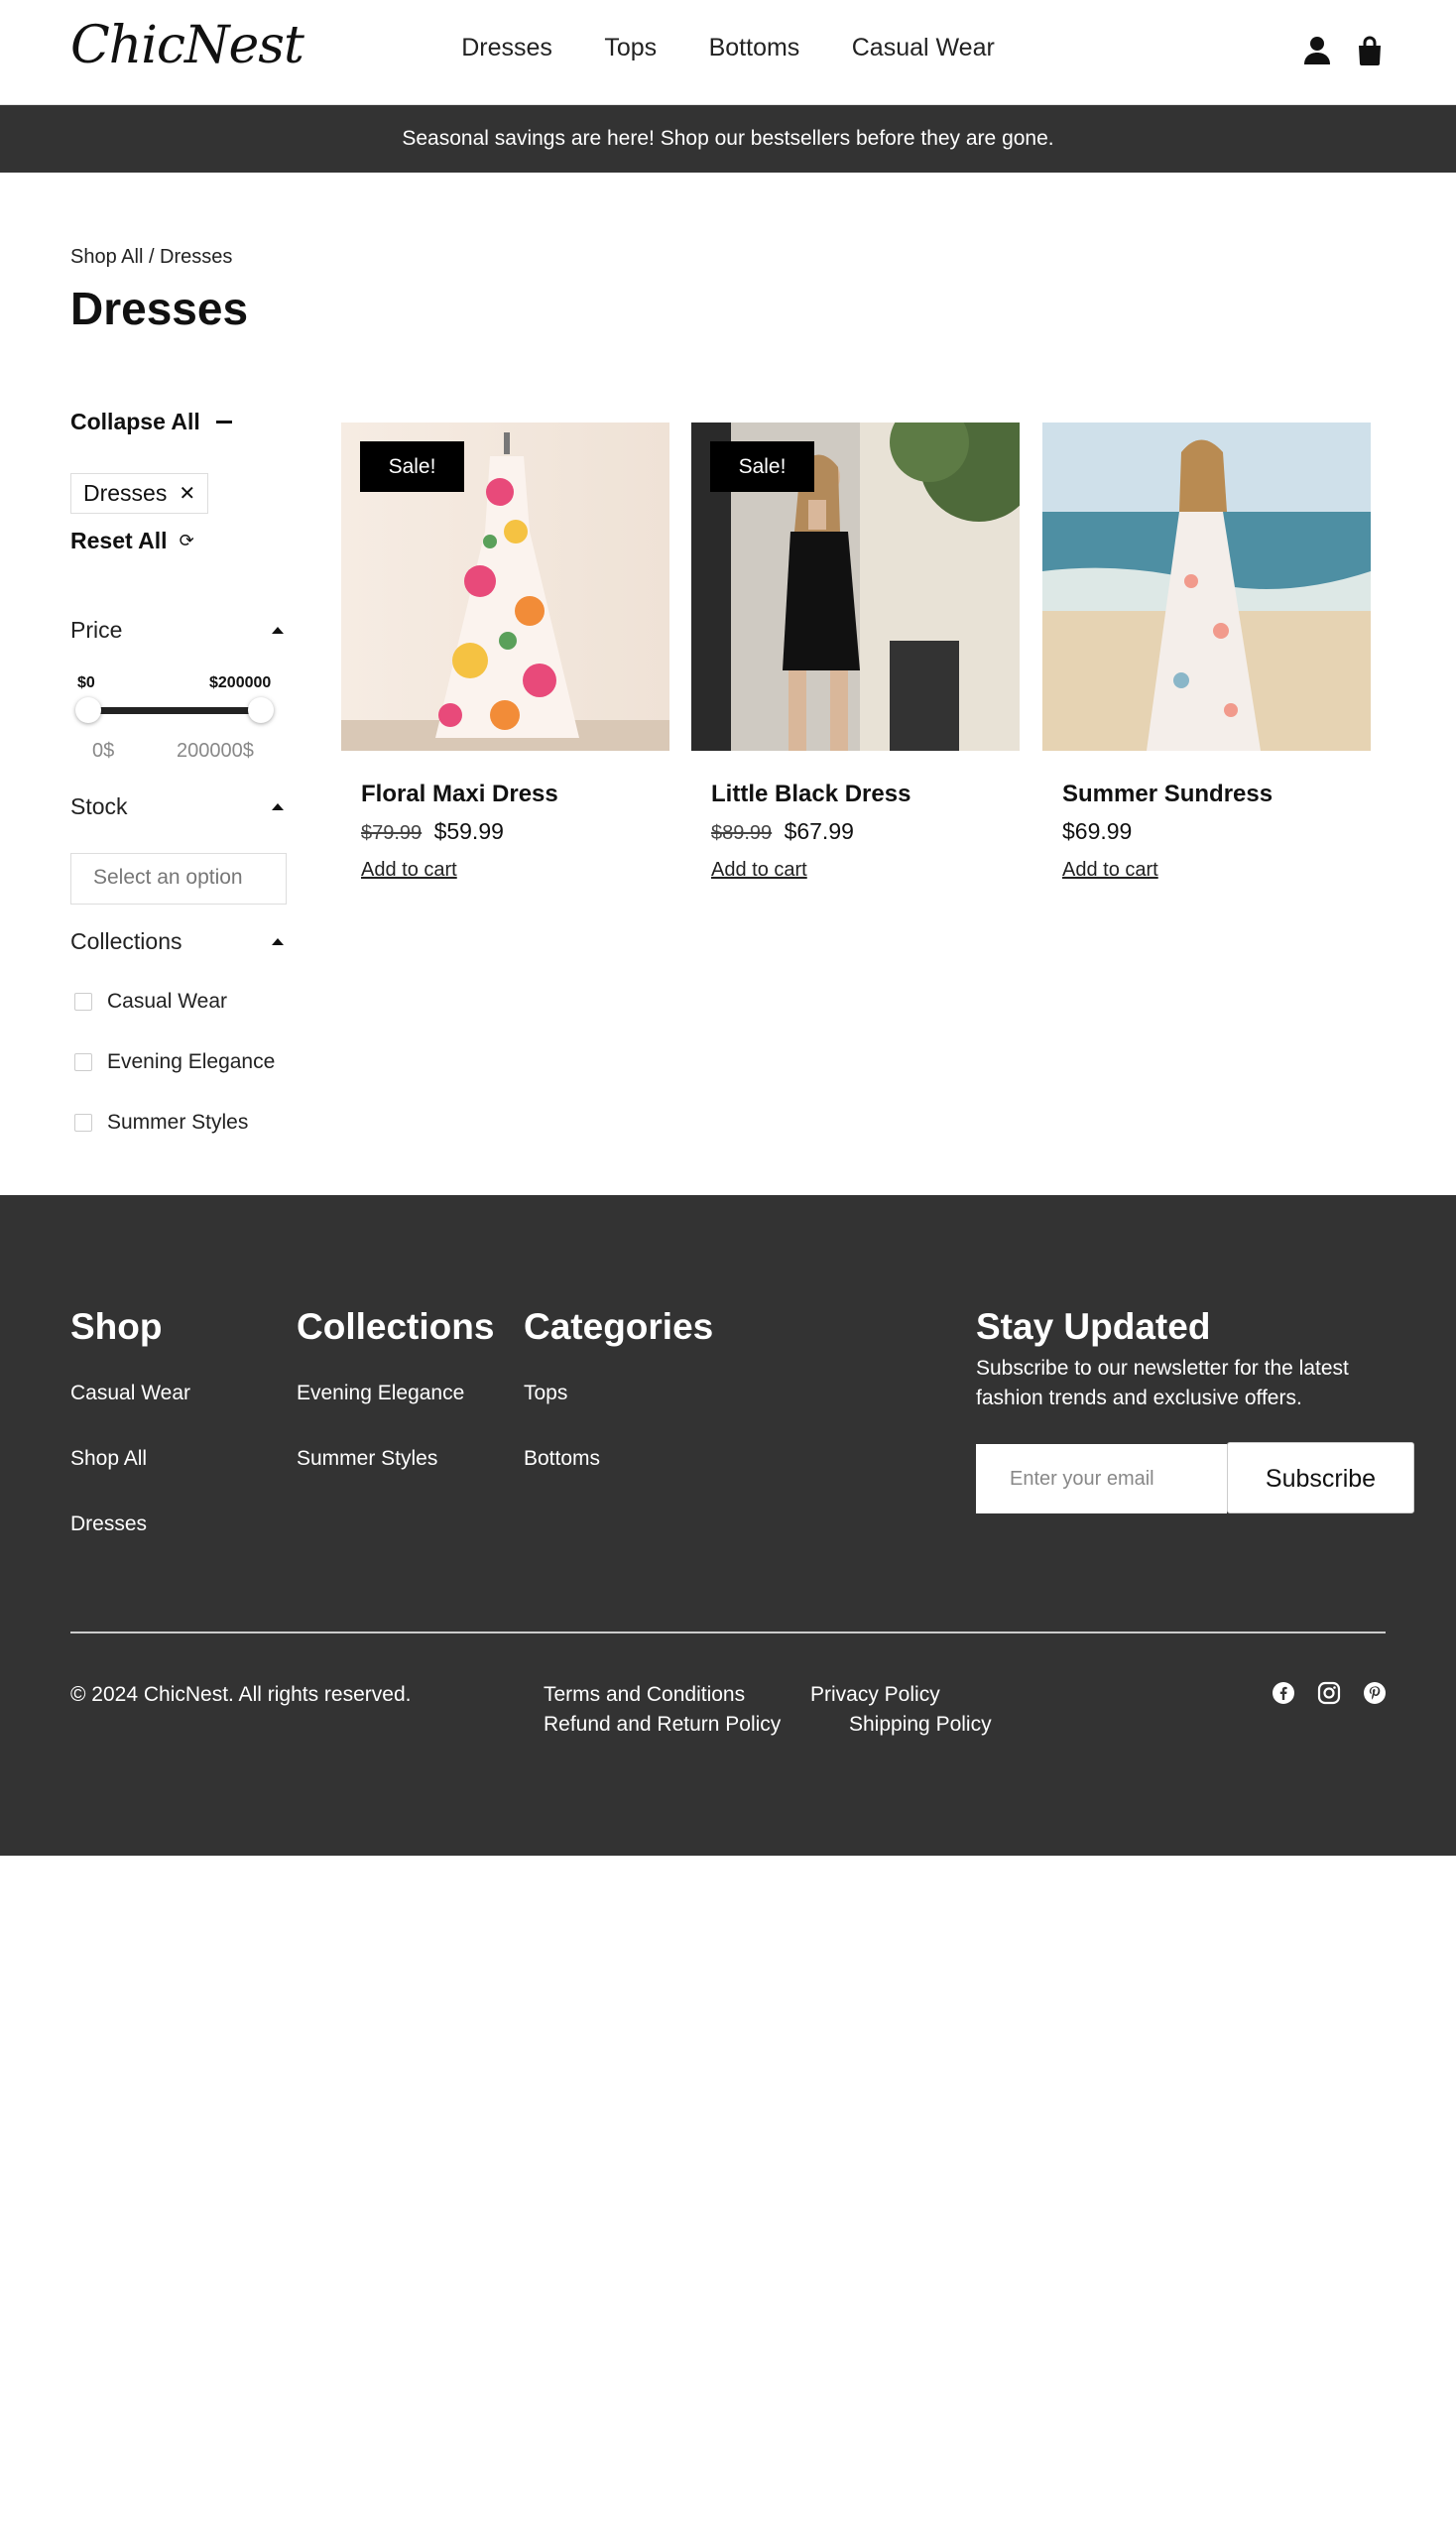 Image resolution: width=1456 pixels, height=2539 pixels. What do you see at coordinates (177, 630) in the screenshot?
I see `price-filter-toggle: Price` at bounding box center [177, 630].